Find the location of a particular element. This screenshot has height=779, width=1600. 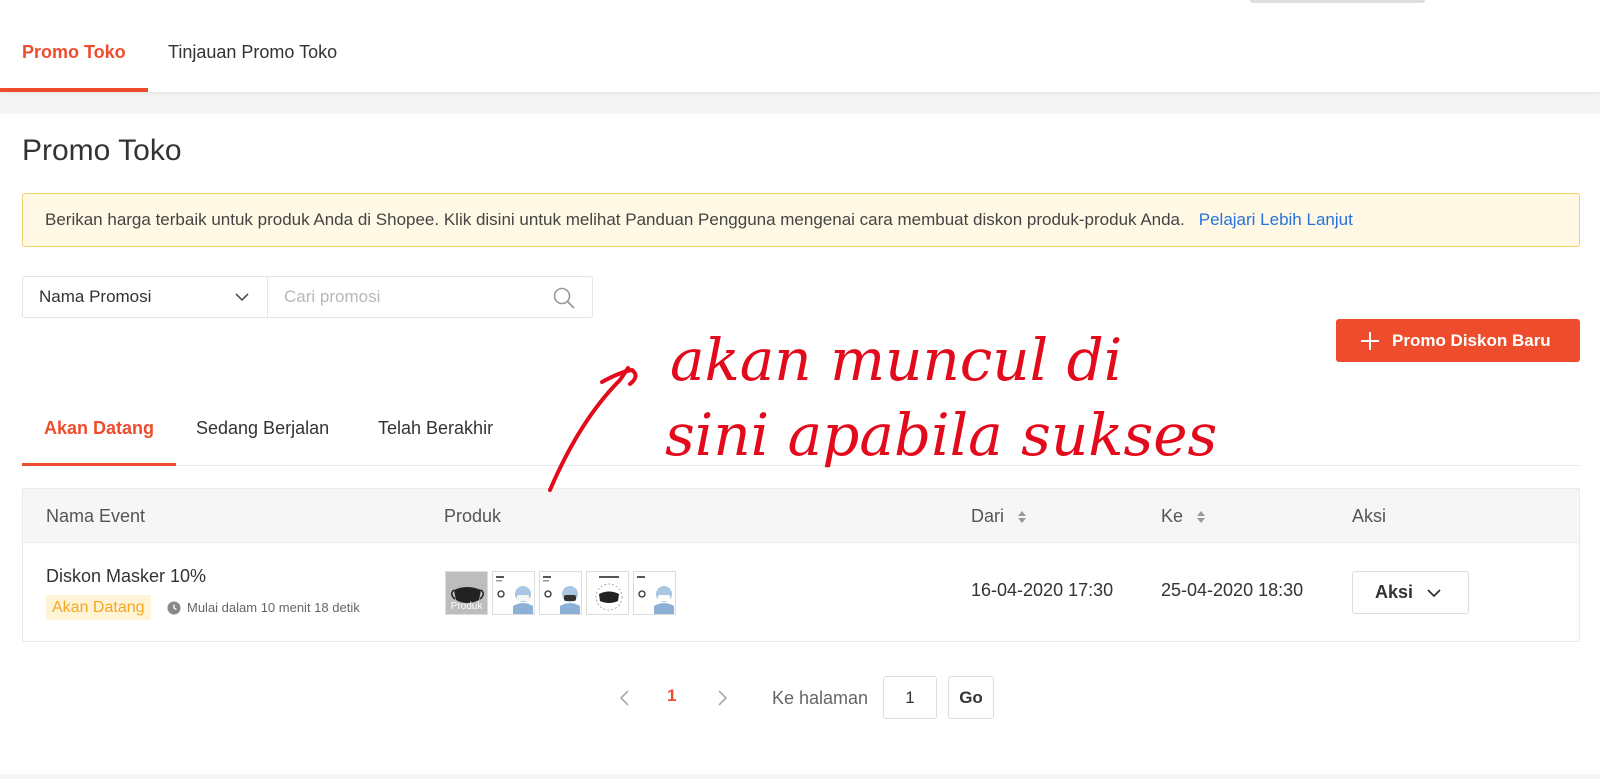

header-products: Produk is located at coordinates (473, 516).